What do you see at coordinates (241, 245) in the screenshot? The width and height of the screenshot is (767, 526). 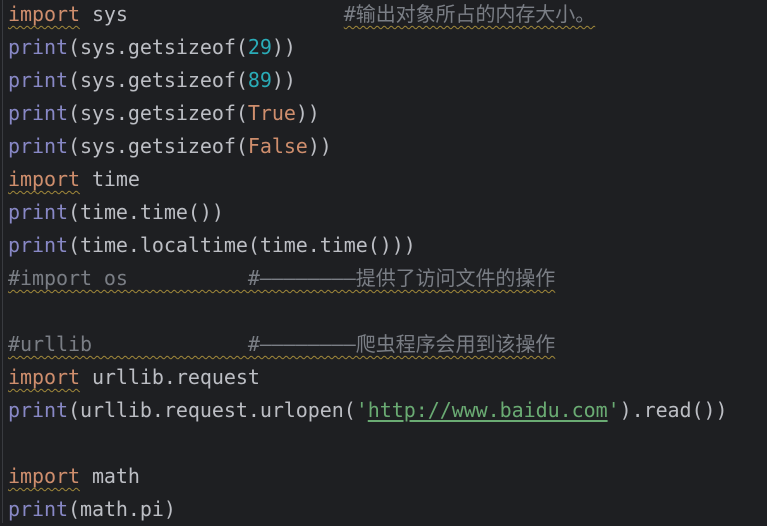 I see `code-token: (time.localtime(time.time()))` at bounding box center [241, 245].